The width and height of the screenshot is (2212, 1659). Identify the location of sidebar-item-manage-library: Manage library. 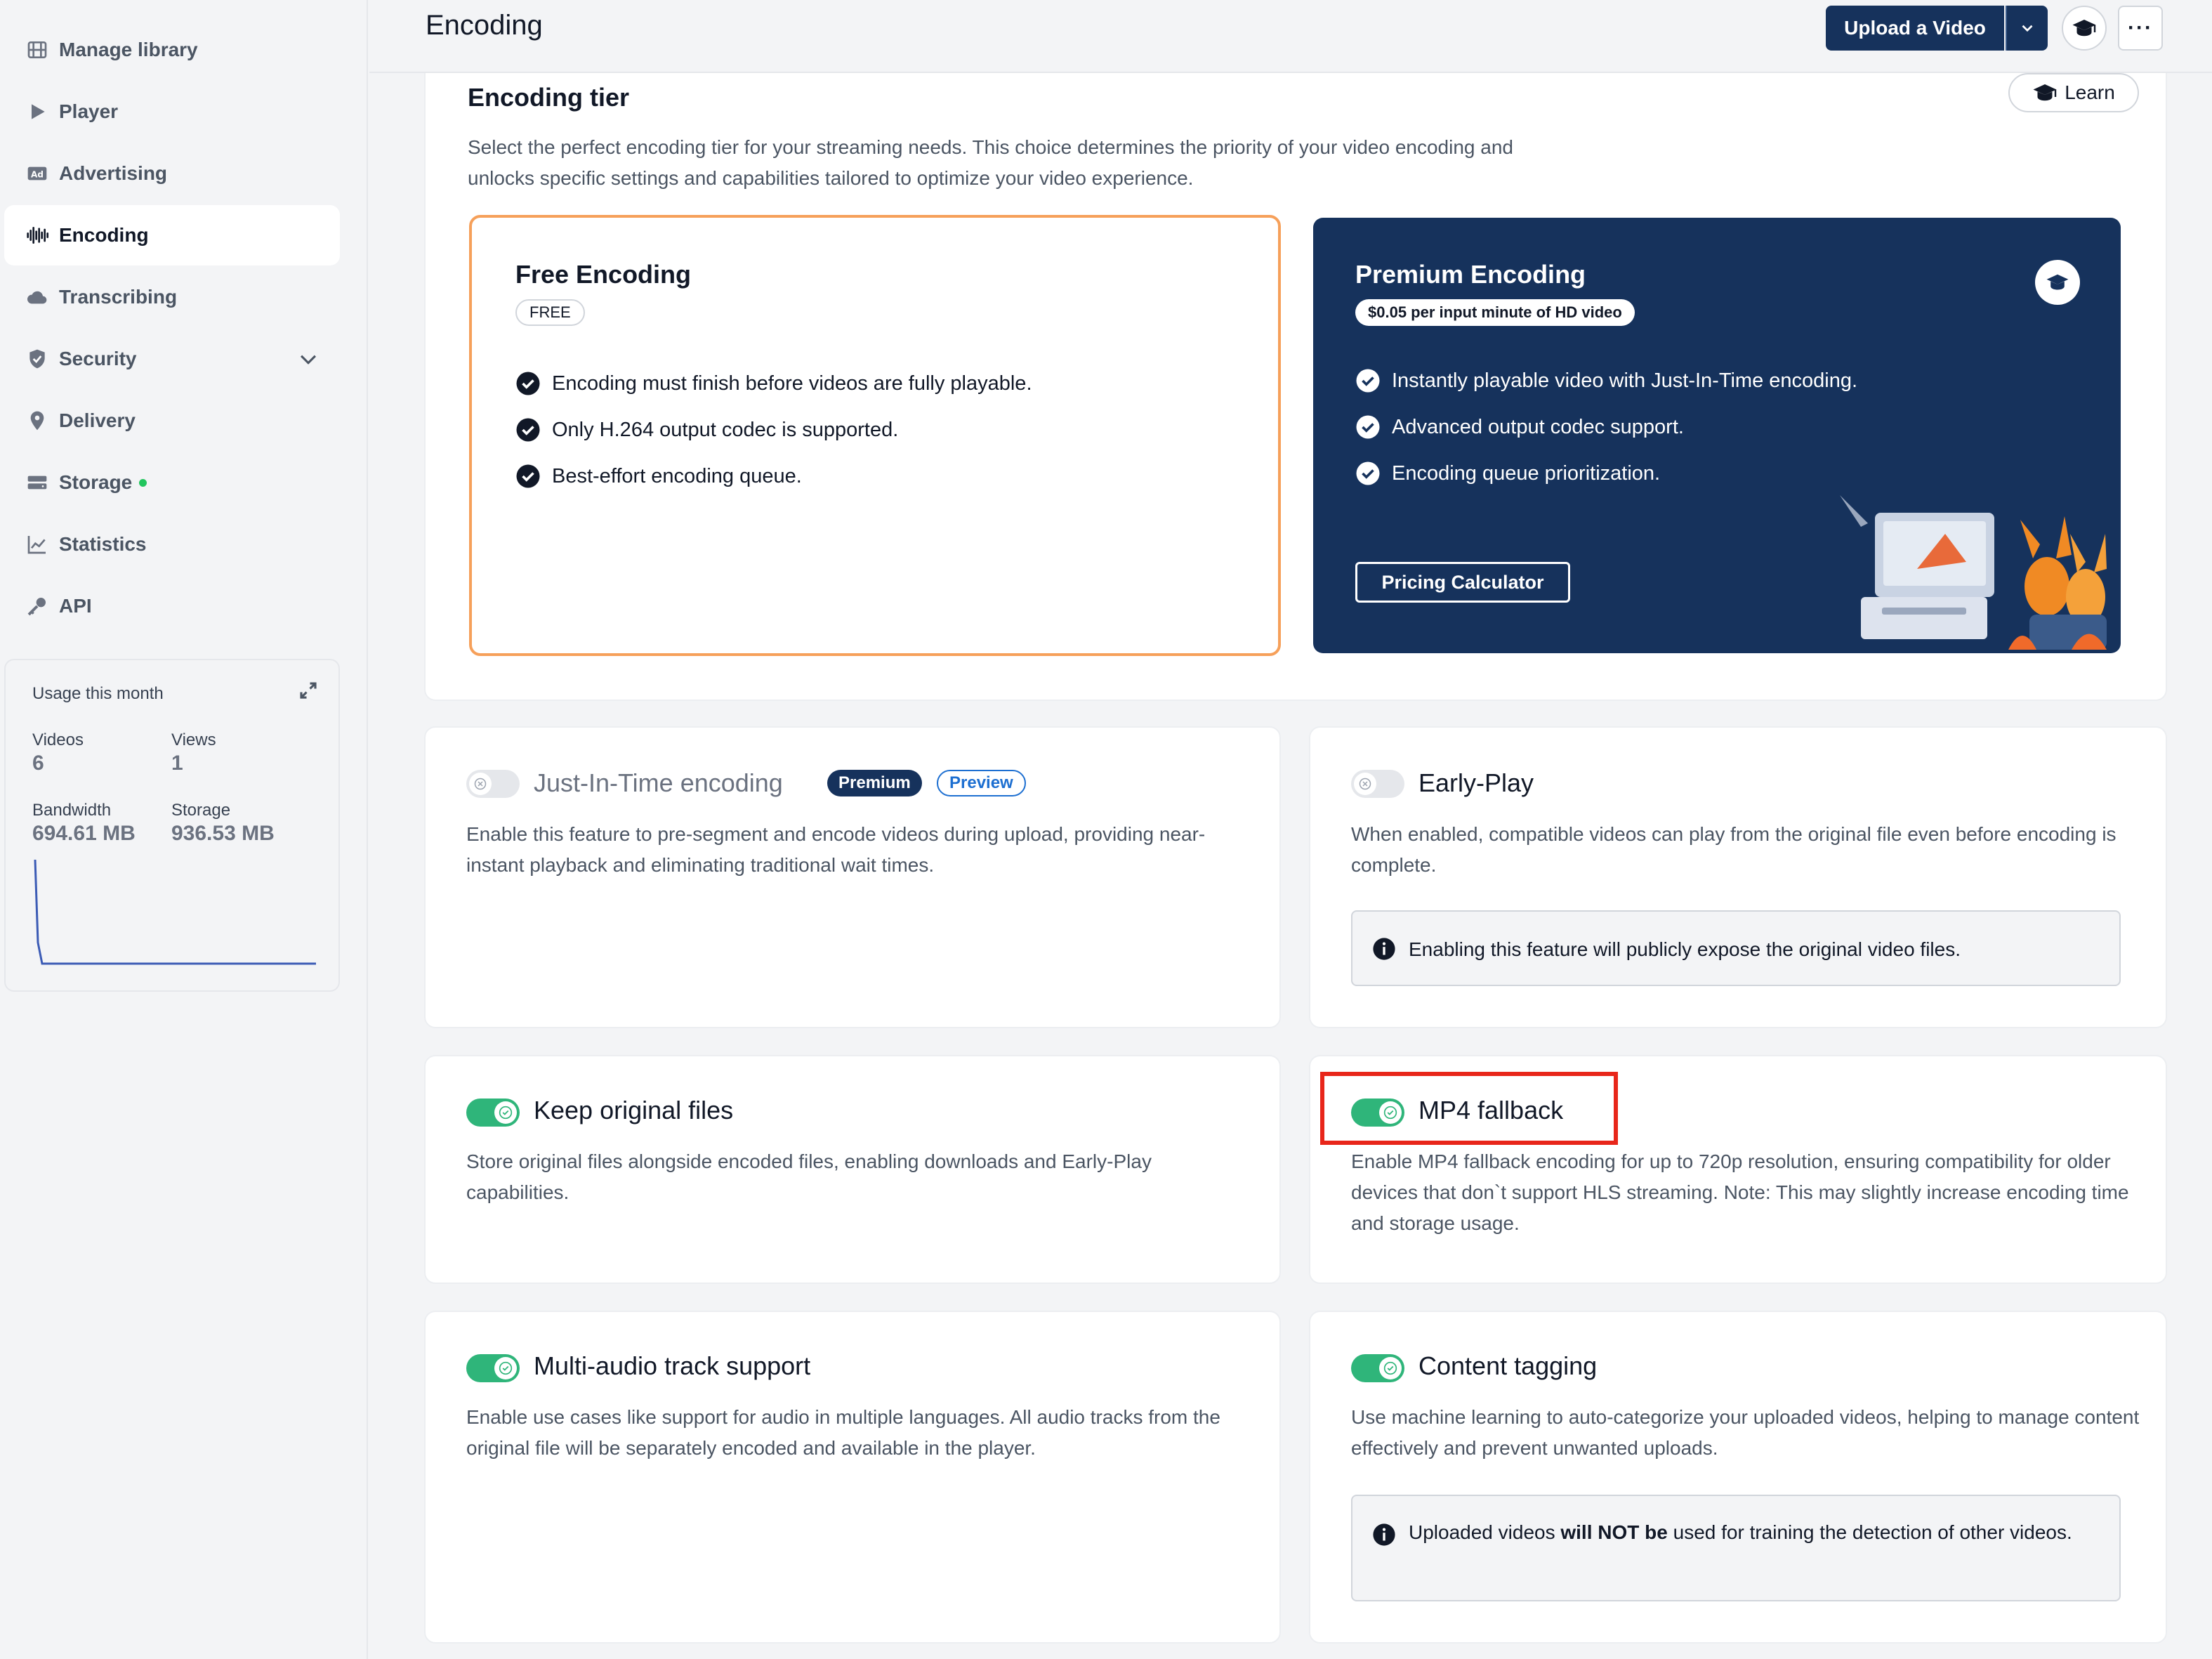
(172, 50).